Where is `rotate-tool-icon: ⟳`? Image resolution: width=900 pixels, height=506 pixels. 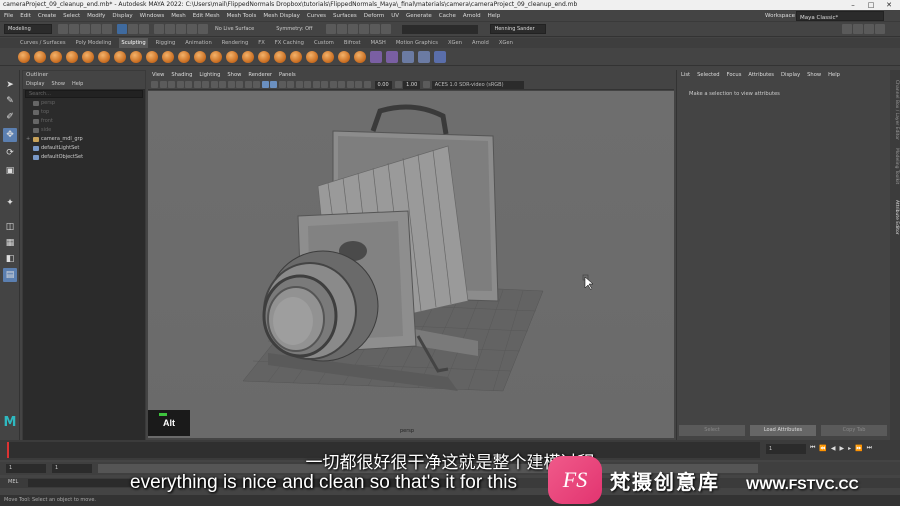 rotate-tool-icon: ⟳ is located at coordinates (10, 153).